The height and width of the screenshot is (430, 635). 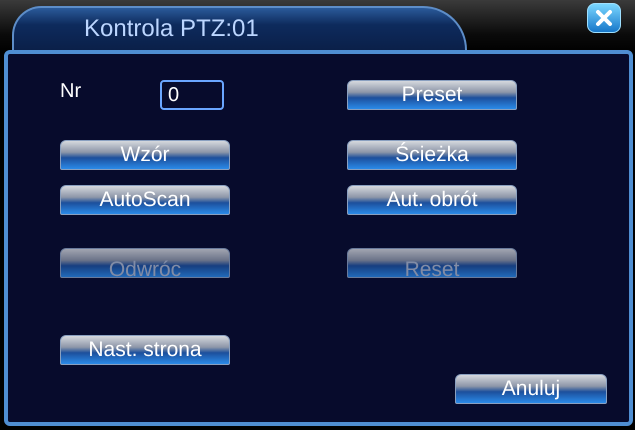 What do you see at coordinates (145, 155) in the screenshot?
I see `action-button: Wzór` at bounding box center [145, 155].